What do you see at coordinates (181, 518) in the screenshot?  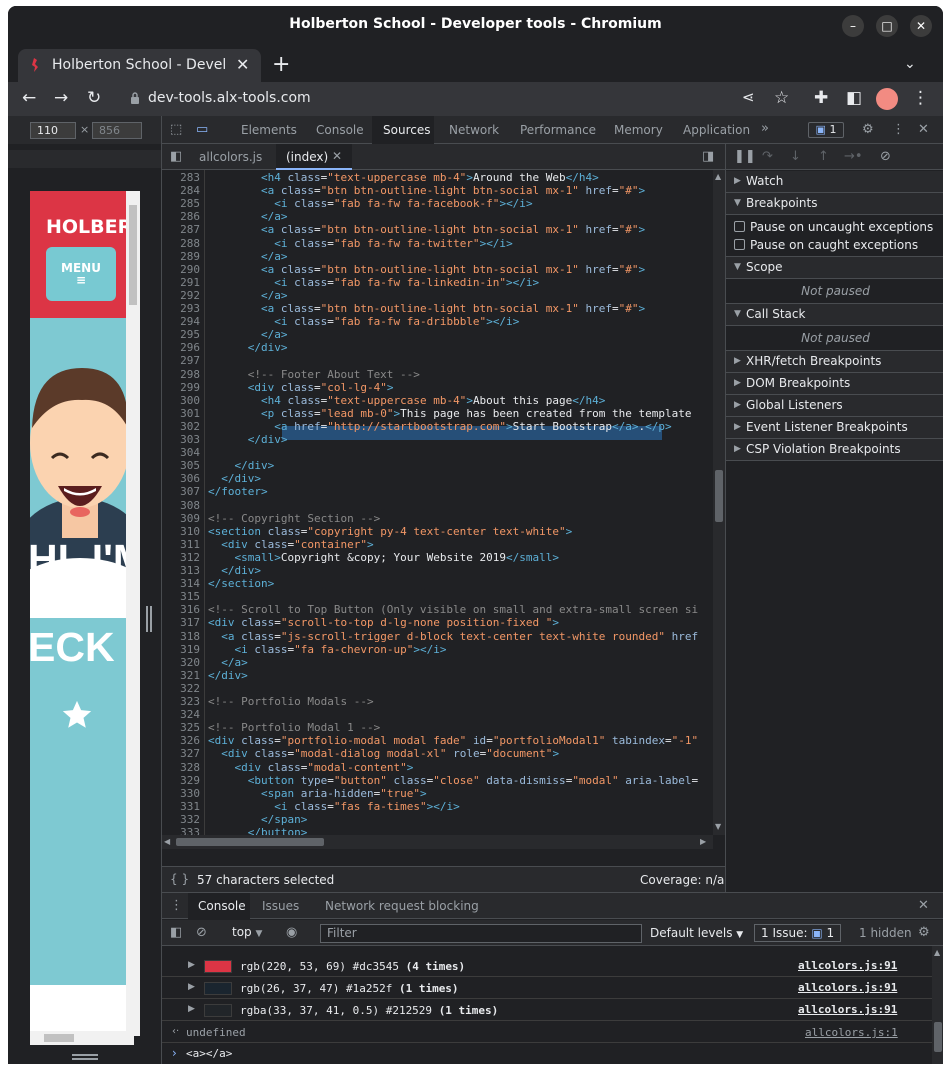 I see `line-number: 309` at bounding box center [181, 518].